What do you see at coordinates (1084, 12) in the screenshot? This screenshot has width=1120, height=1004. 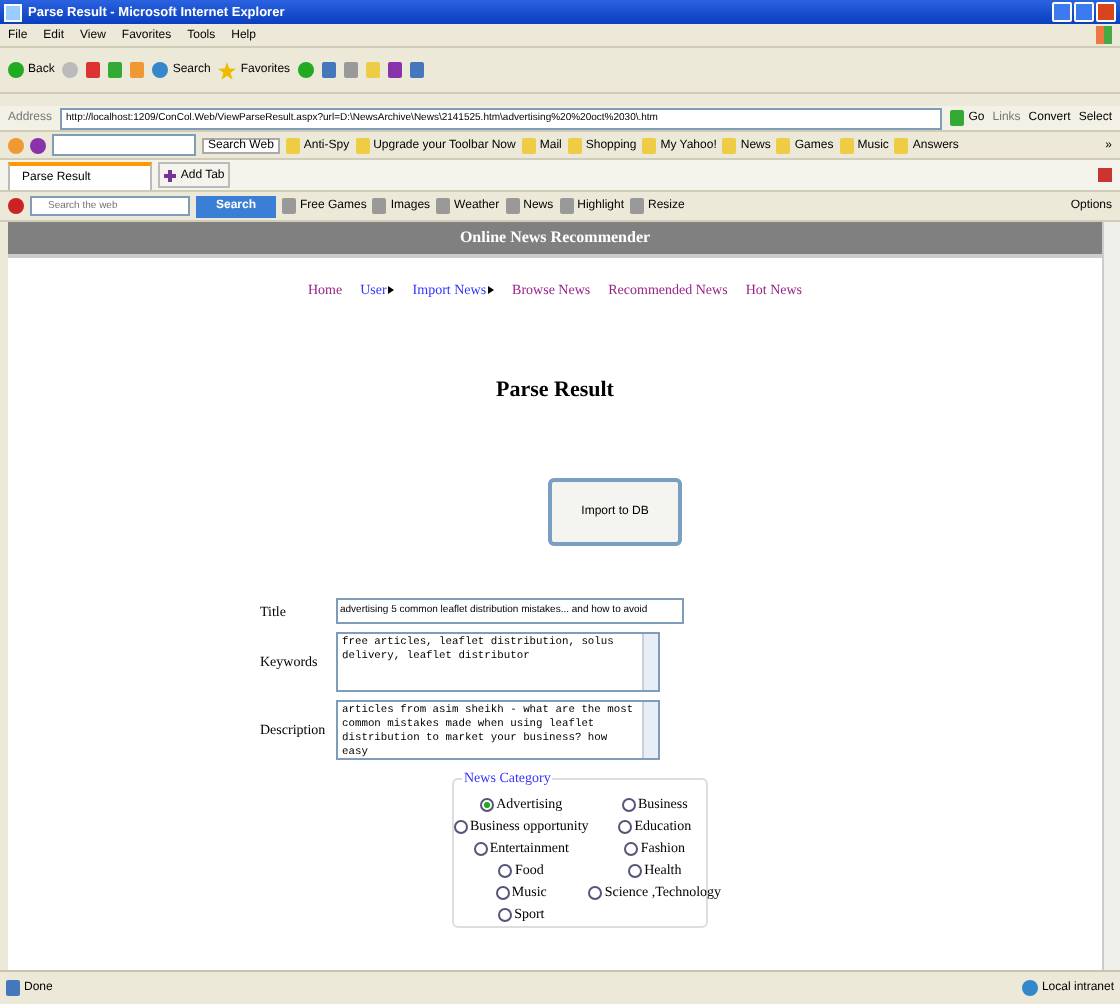 I see `maximize-button` at bounding box center [1084, 12].